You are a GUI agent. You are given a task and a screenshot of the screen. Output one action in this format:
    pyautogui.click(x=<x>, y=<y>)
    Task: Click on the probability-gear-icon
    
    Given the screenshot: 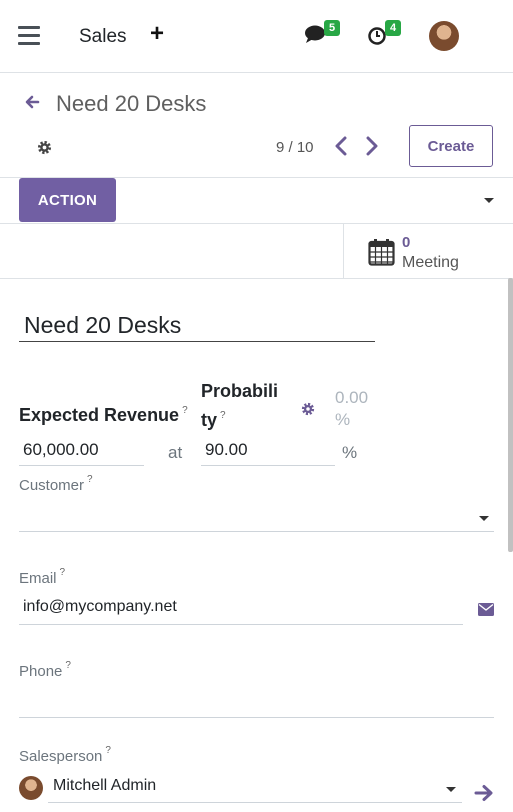 What is the action you would take?
    pyautogui.click(x=308, y=411)
    